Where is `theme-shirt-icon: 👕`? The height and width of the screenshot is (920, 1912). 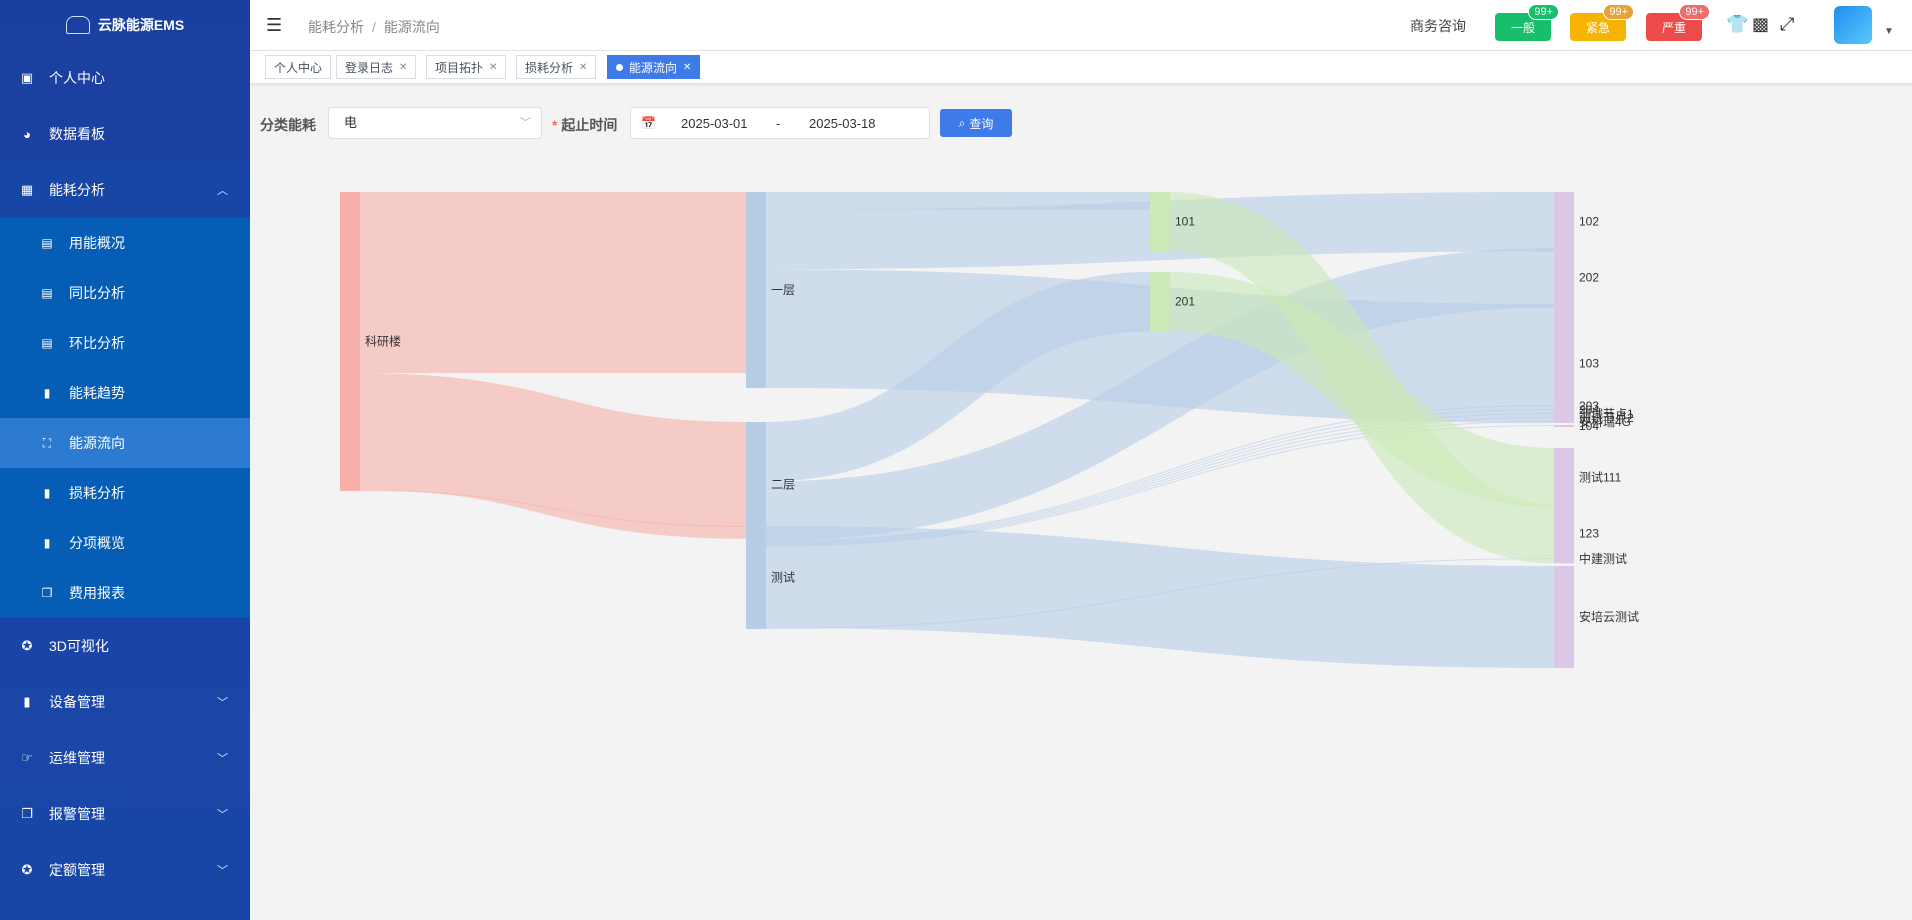
theme-shirt-icon: 👕 is located at coordinates (1737, 24).